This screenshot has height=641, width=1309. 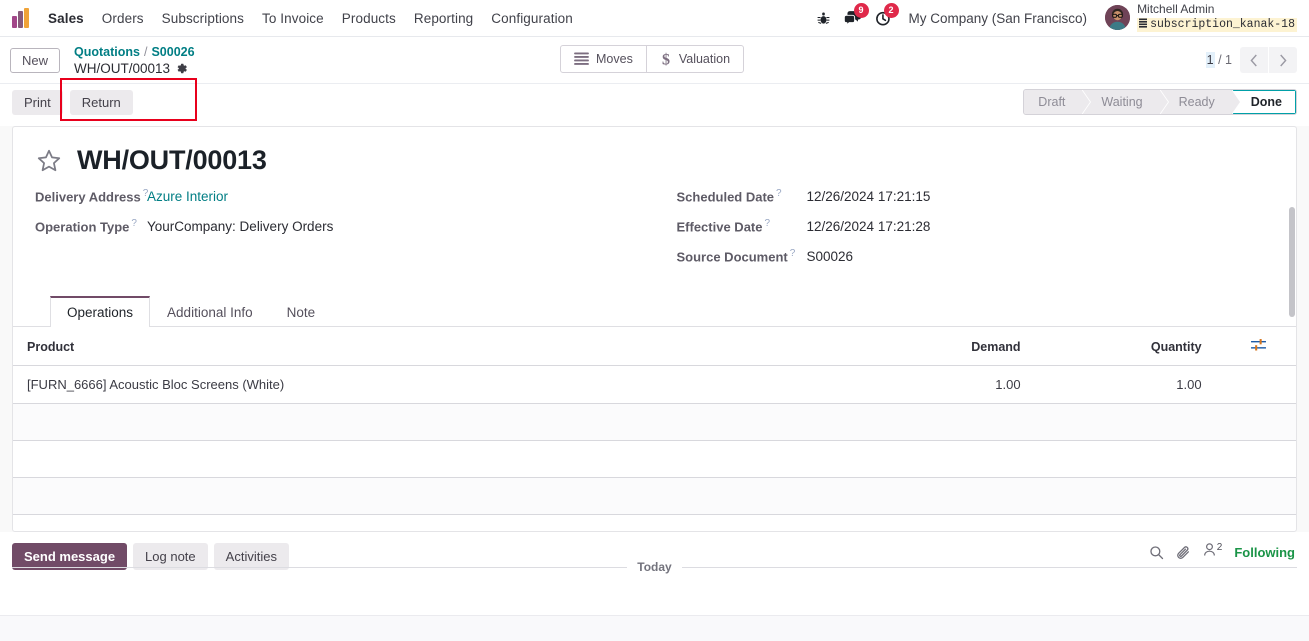 I want to click on status-draft: Draft, so click(x=1058, y=102).